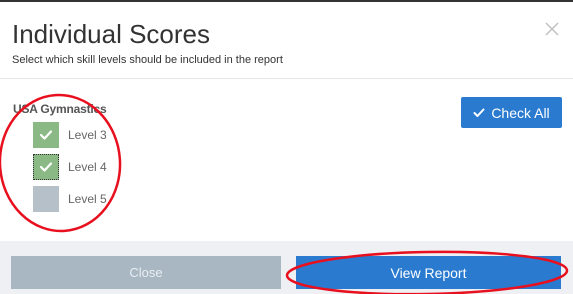  I want to click on top-border, so click(286, 1).